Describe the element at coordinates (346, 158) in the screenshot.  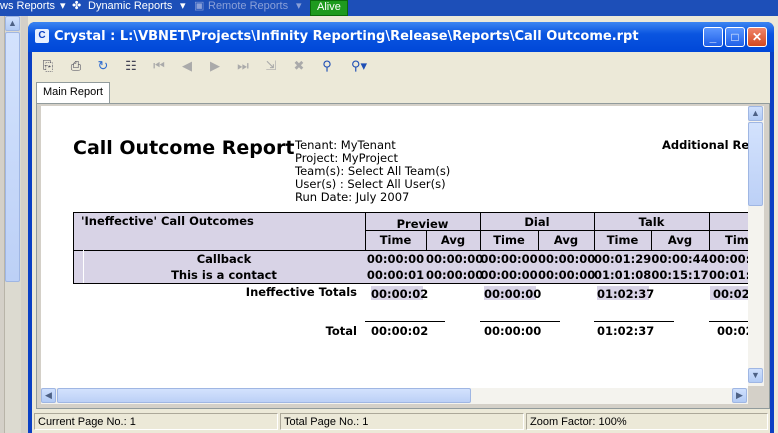
I see `project-label: Project: MyProject` at that location.